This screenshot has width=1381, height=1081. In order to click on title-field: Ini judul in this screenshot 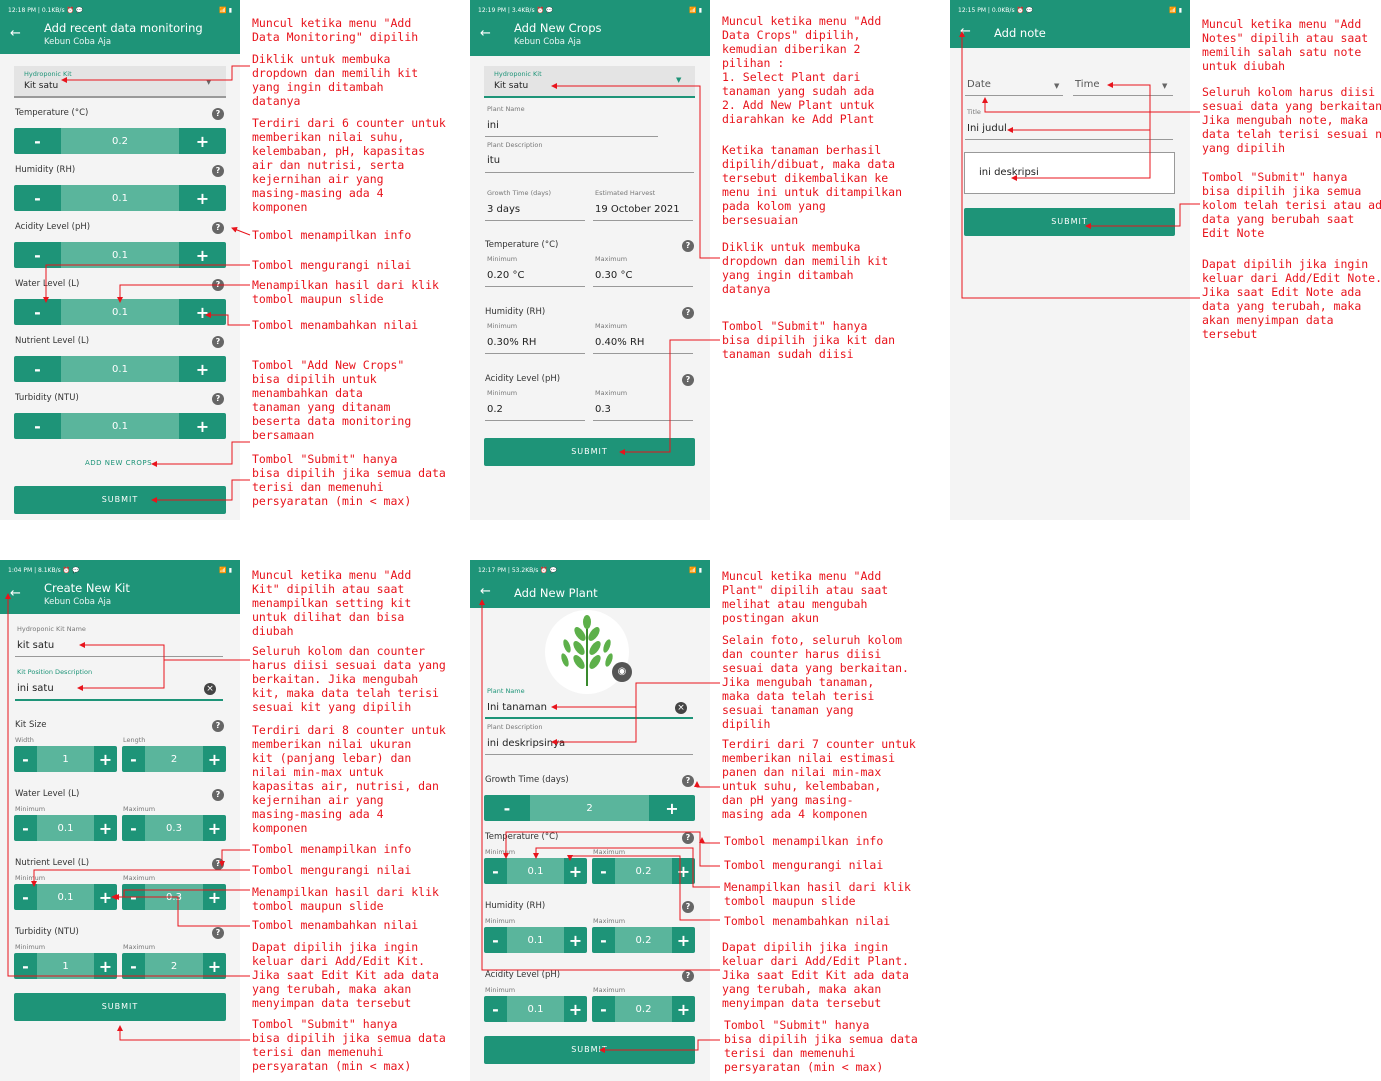, I will do `click(987, 128)`.